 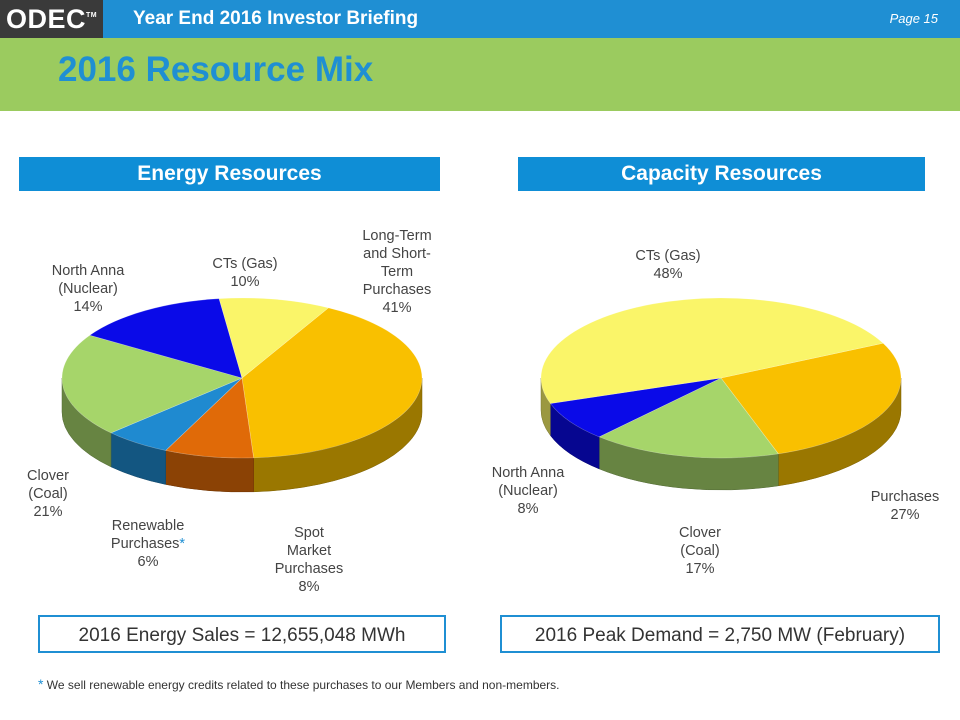 What do you see at coordinates (216, 69) in the screenshot?
I see `slide-title: 2016 Resource Mix` at bounding box center [216, 69].